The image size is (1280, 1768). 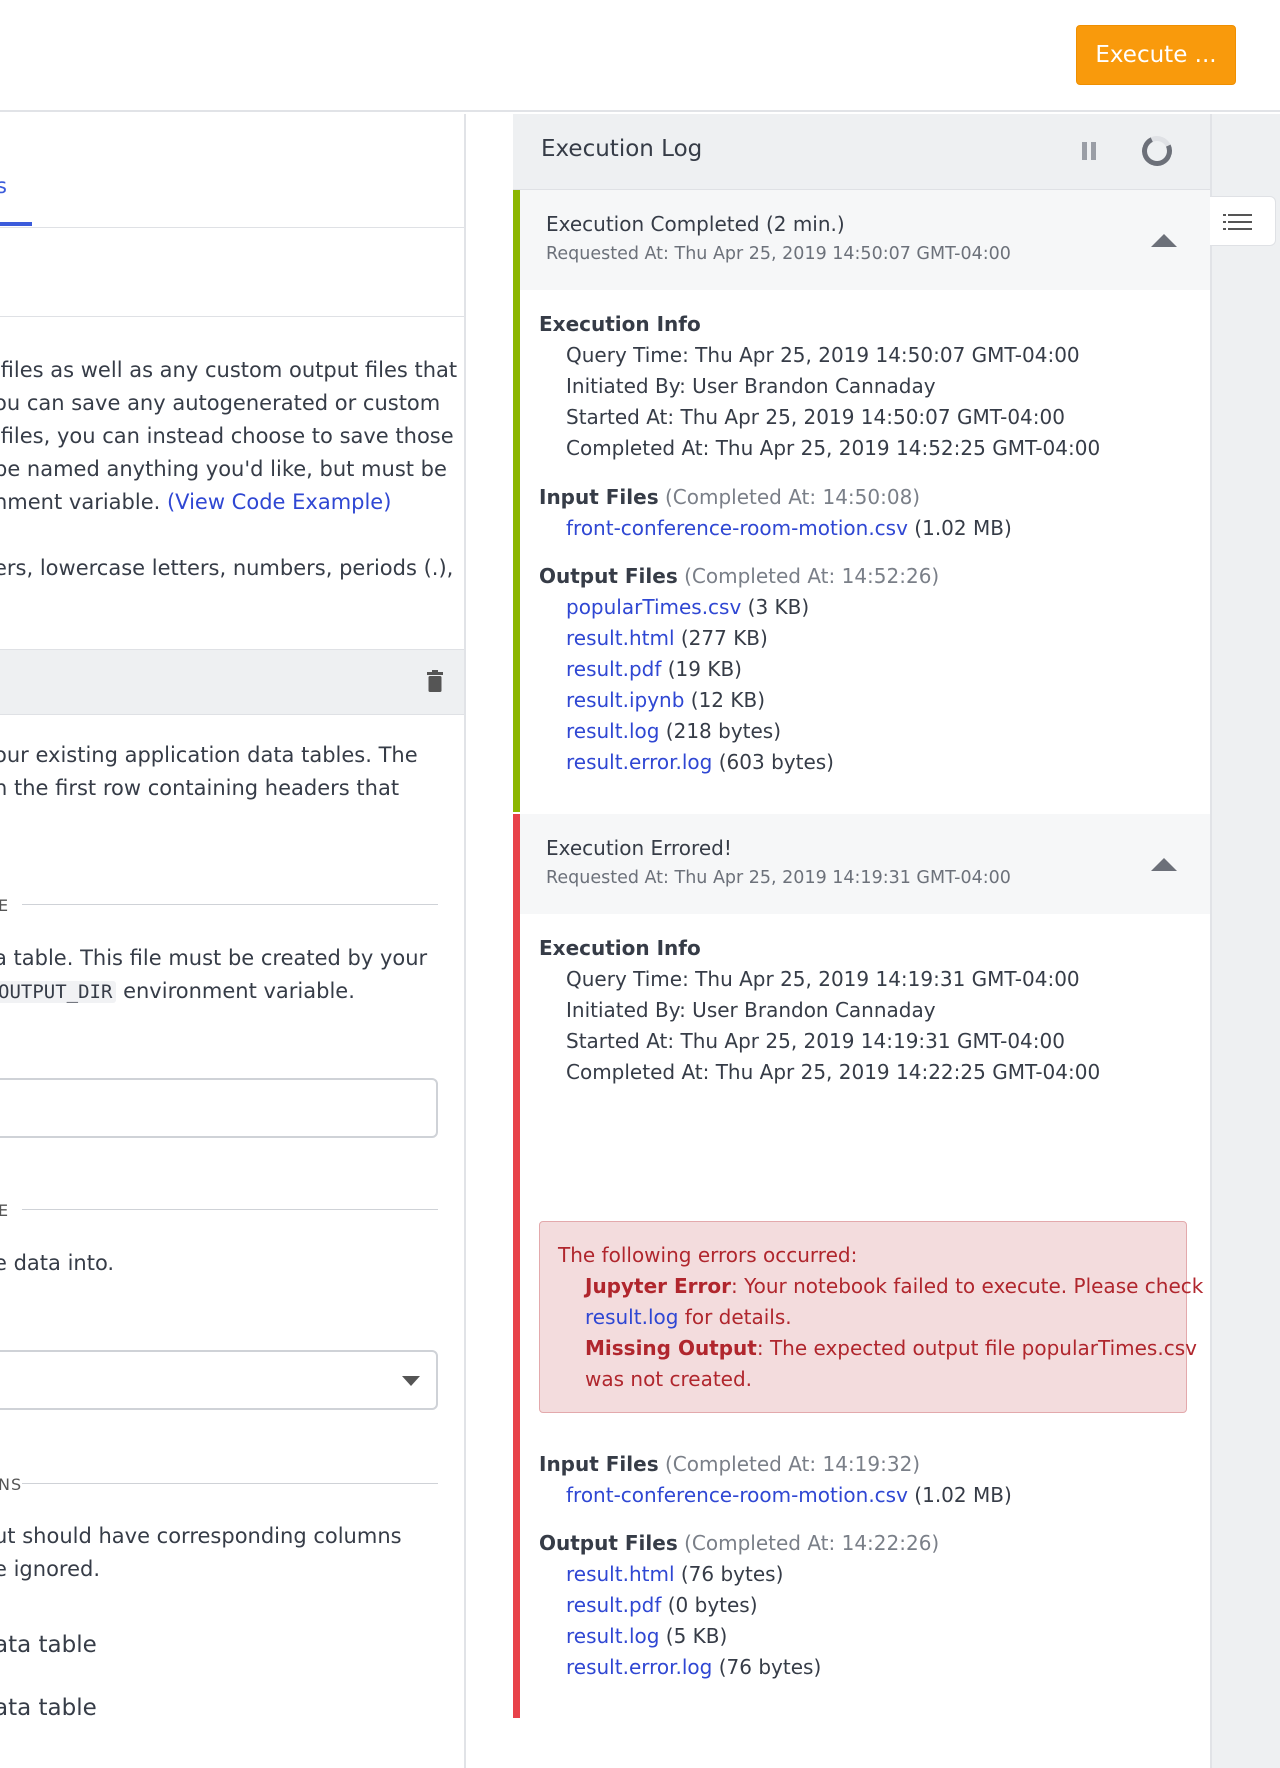 I want to click on file-size: (5 KB), so click(x=696, y=1636).